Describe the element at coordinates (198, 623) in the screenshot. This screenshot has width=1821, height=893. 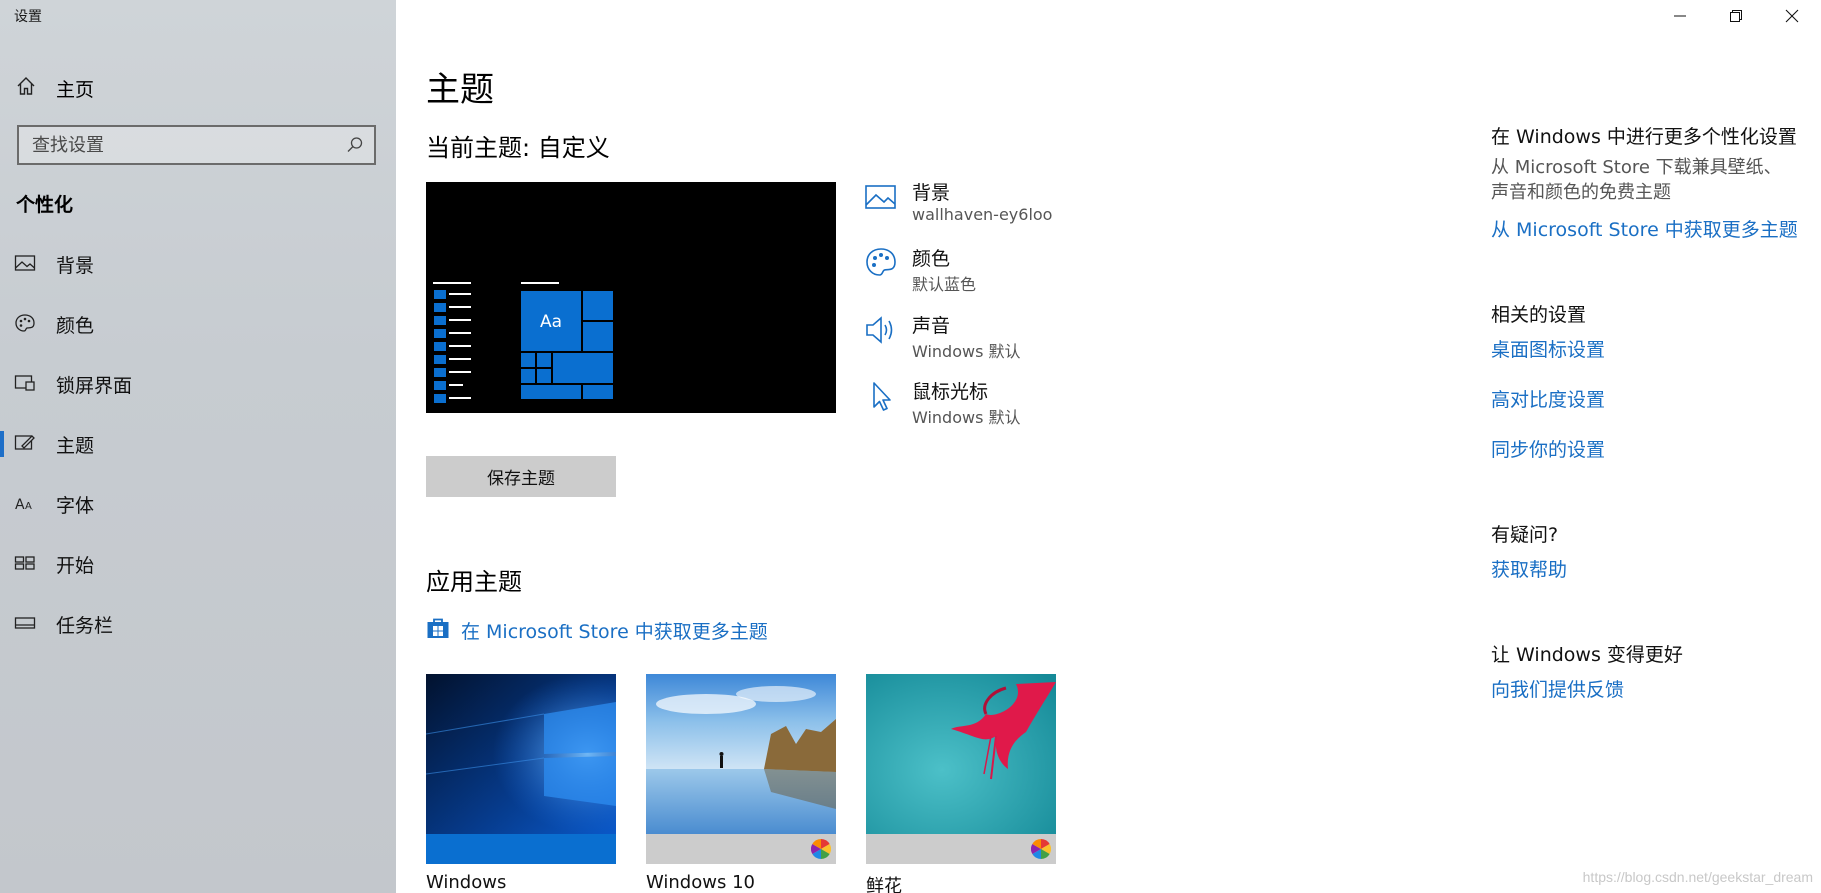
I see `sidebar-item-taskbar: 任务栏` at that location.